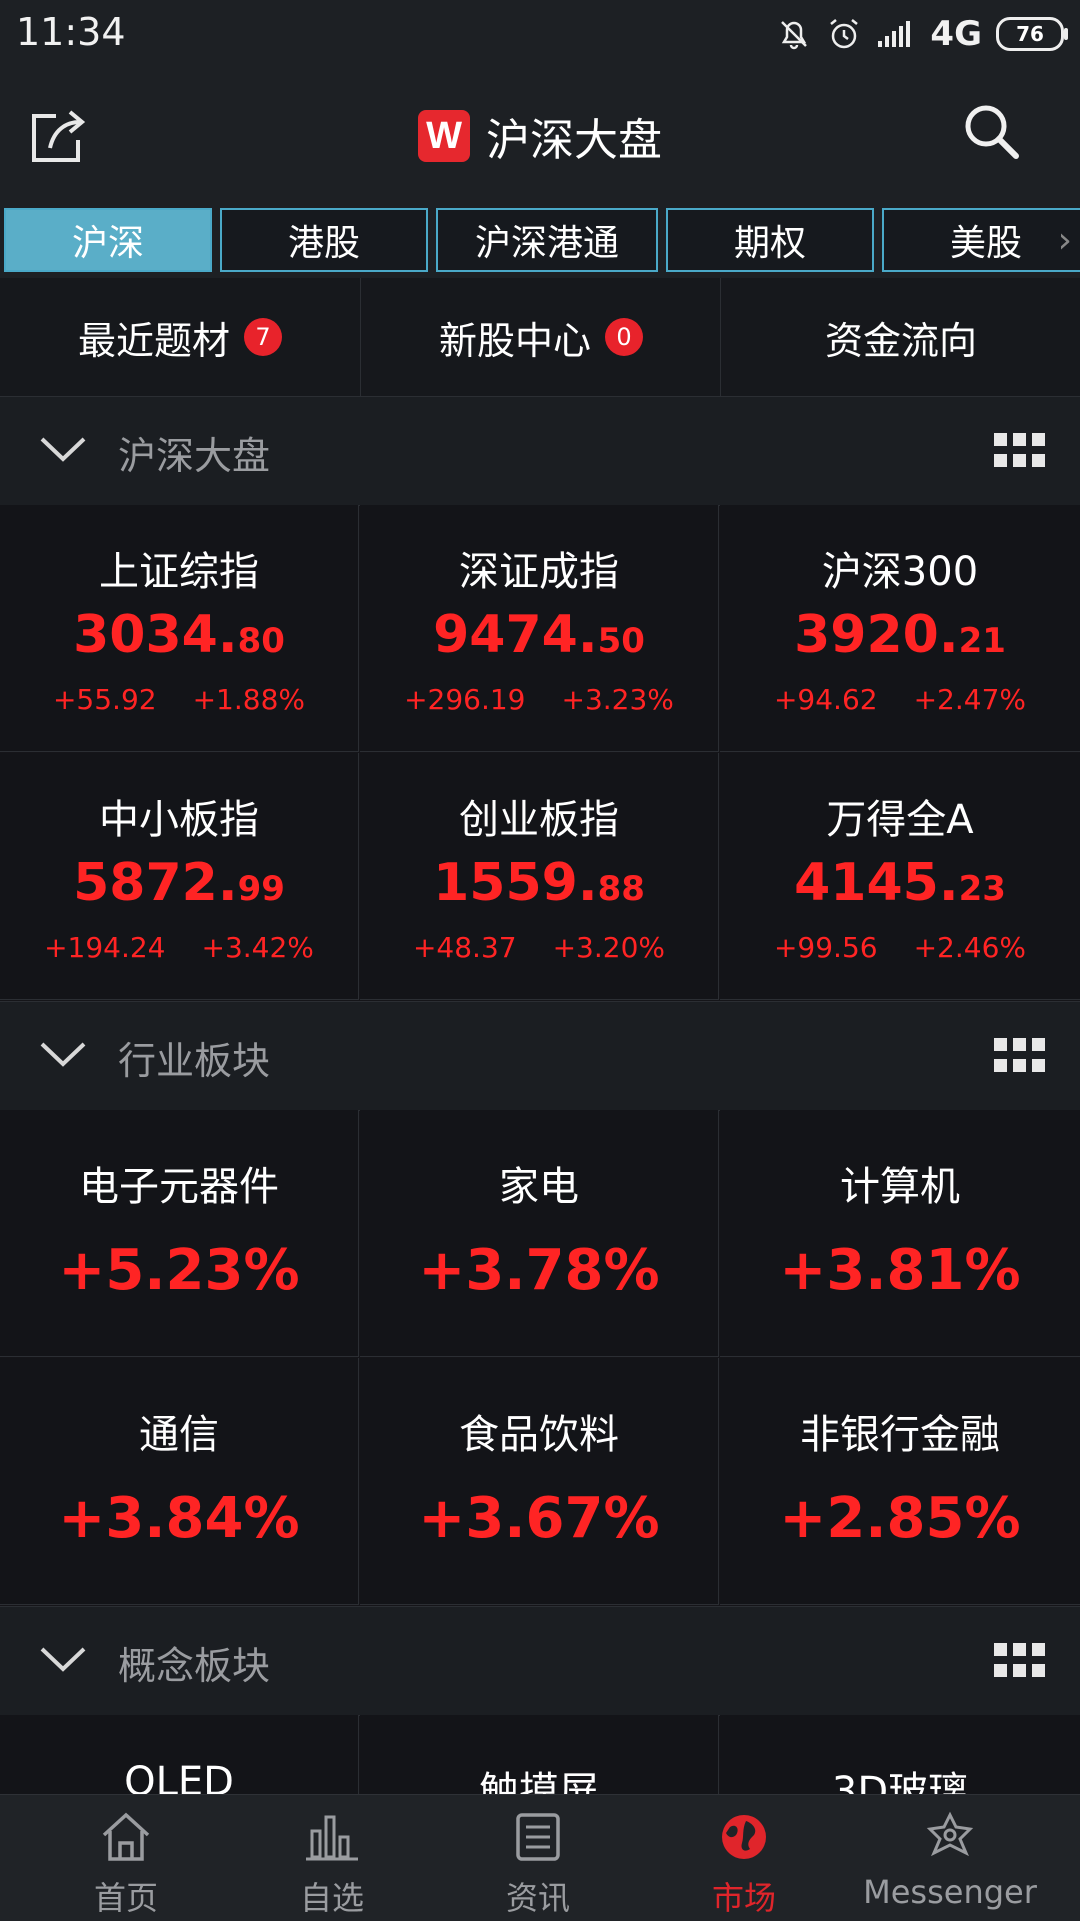 This screenshot has width=1080, height=1921. I want to click on nav-market: 市场, so click(744, 1858).